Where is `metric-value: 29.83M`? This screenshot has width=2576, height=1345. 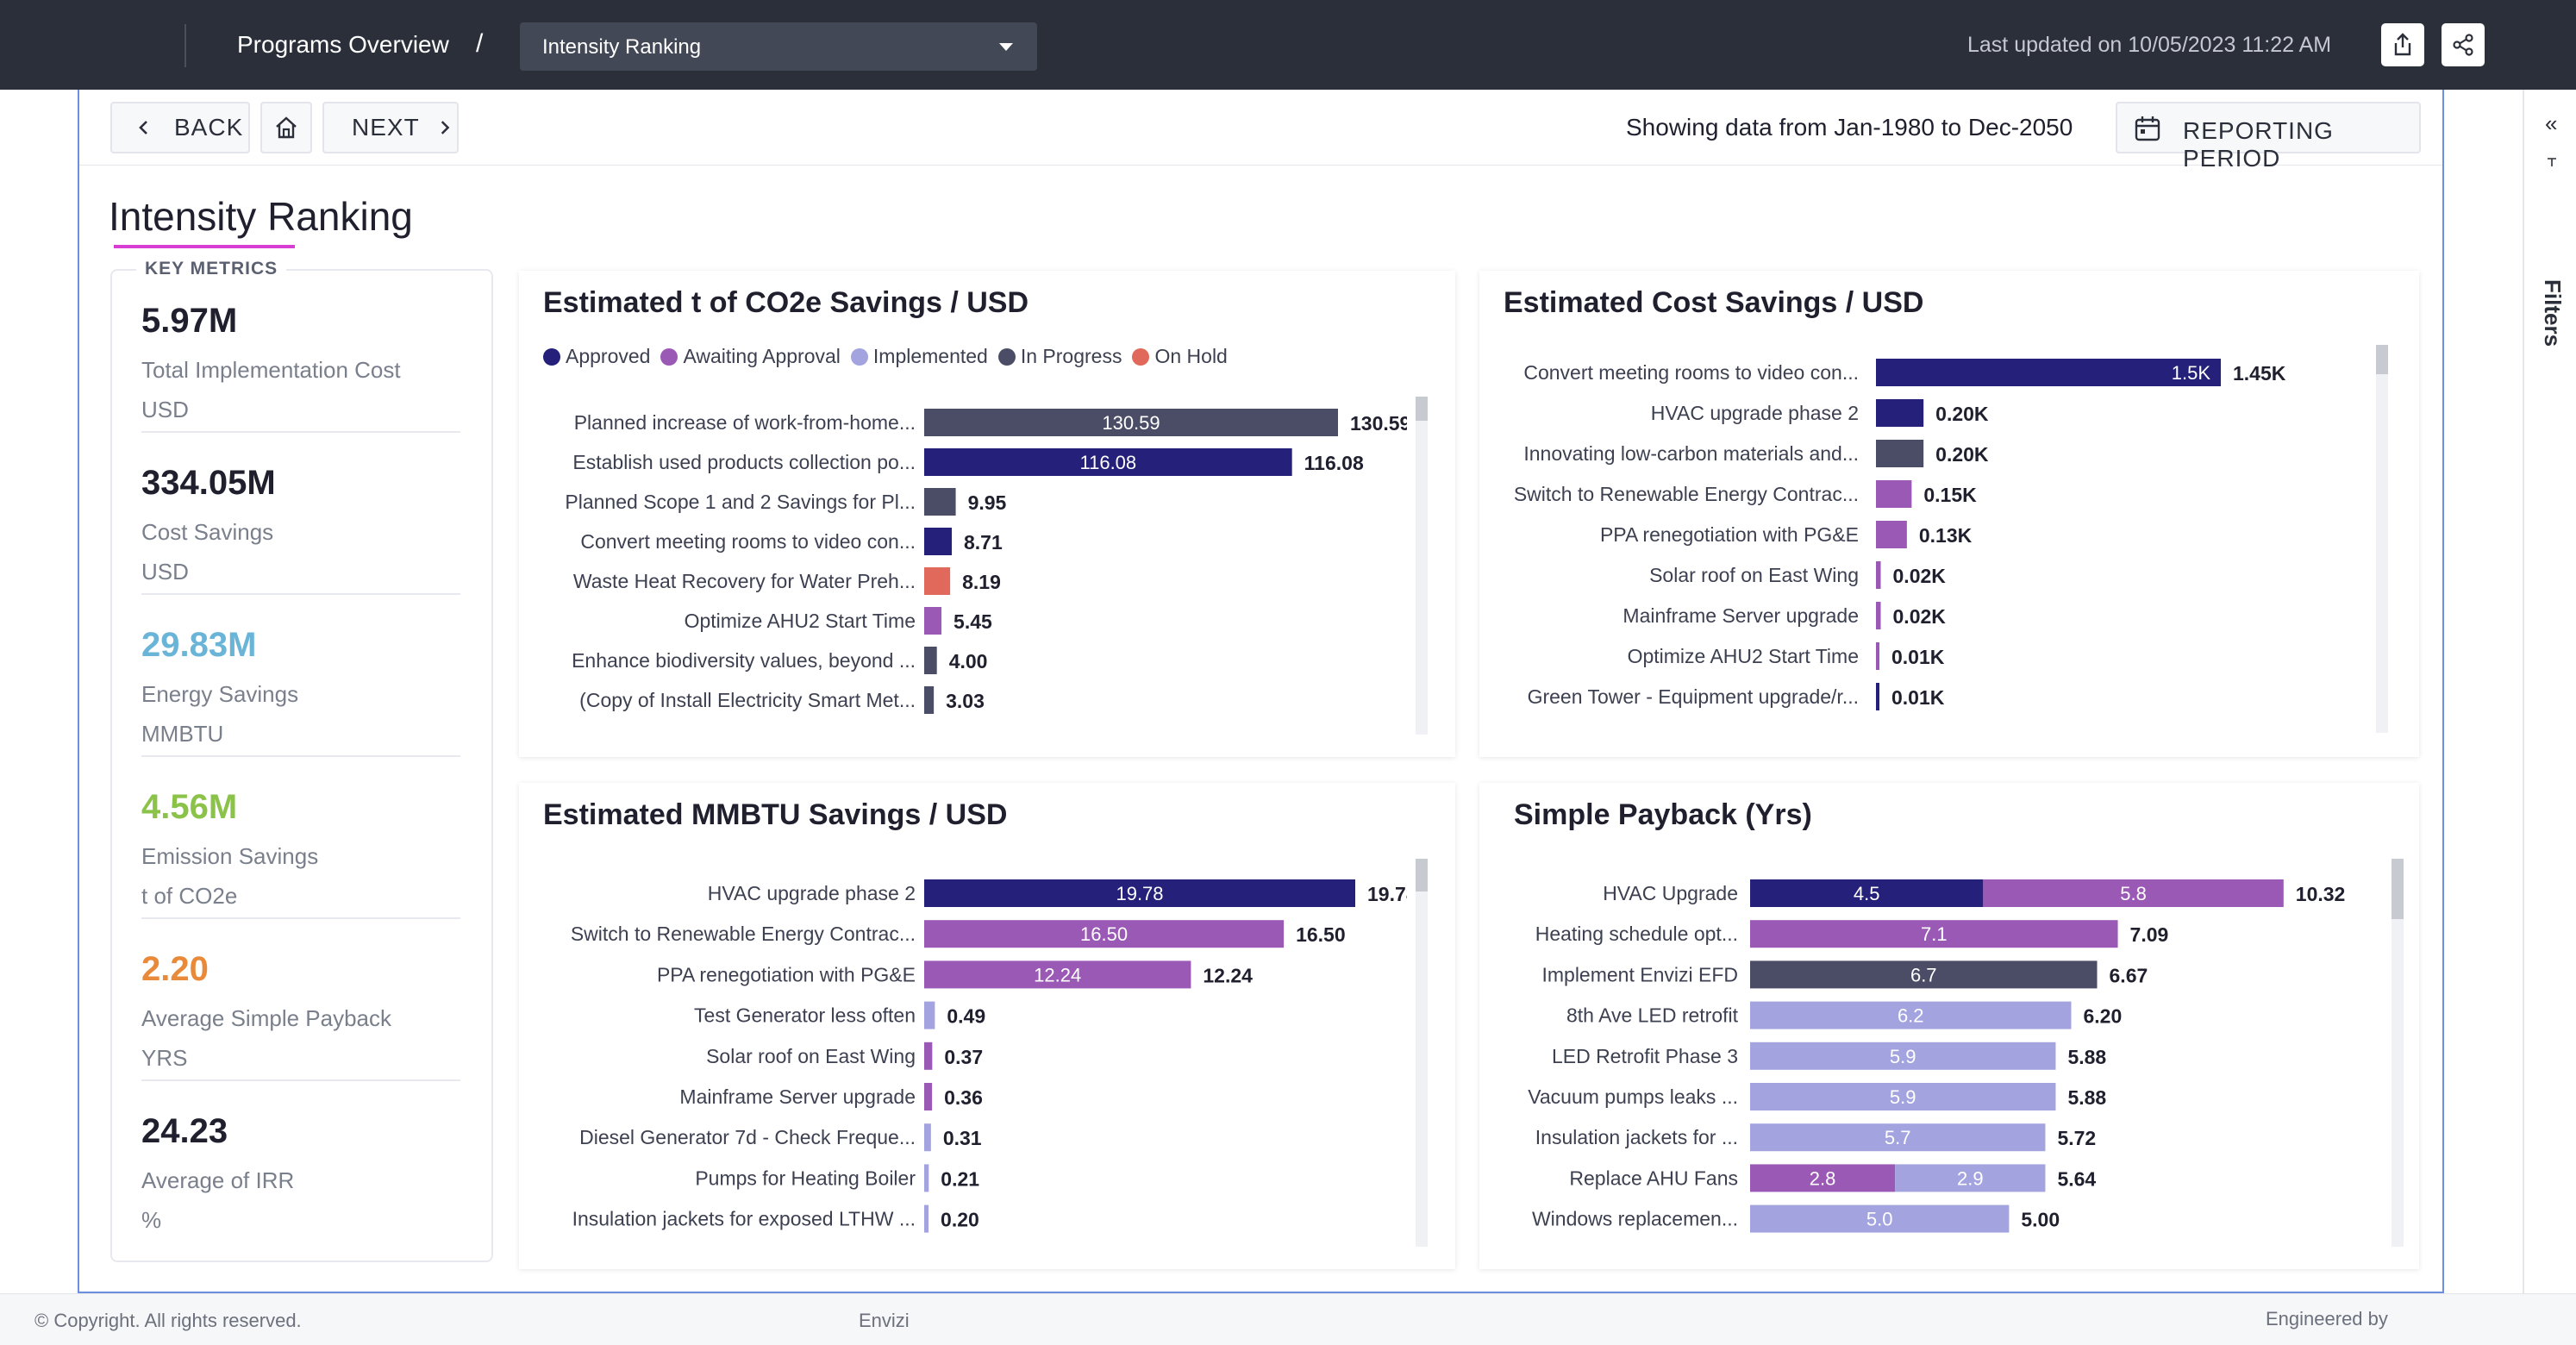
metric-value: 29.83M is located at coordinates (199, 645).